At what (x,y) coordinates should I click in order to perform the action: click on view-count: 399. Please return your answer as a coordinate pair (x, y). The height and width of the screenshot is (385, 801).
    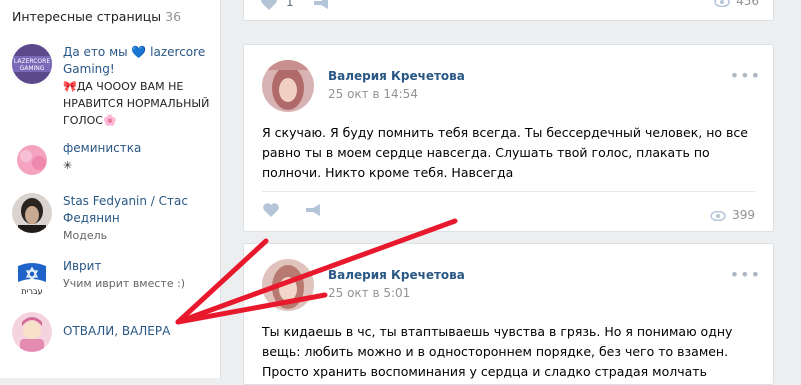
    Looking at the image, I should click on (732, 215).